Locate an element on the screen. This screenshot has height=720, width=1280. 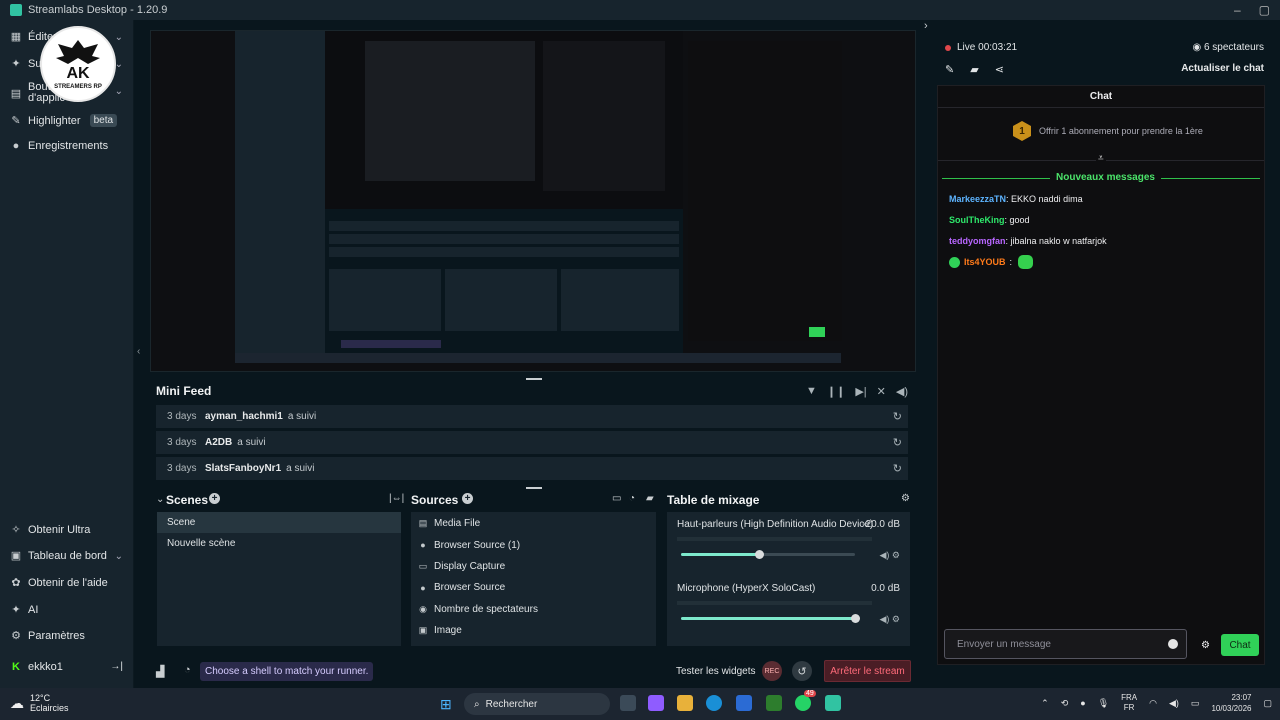
scene-transitions-icon: |⇔| is located at coordinates (396, 498).